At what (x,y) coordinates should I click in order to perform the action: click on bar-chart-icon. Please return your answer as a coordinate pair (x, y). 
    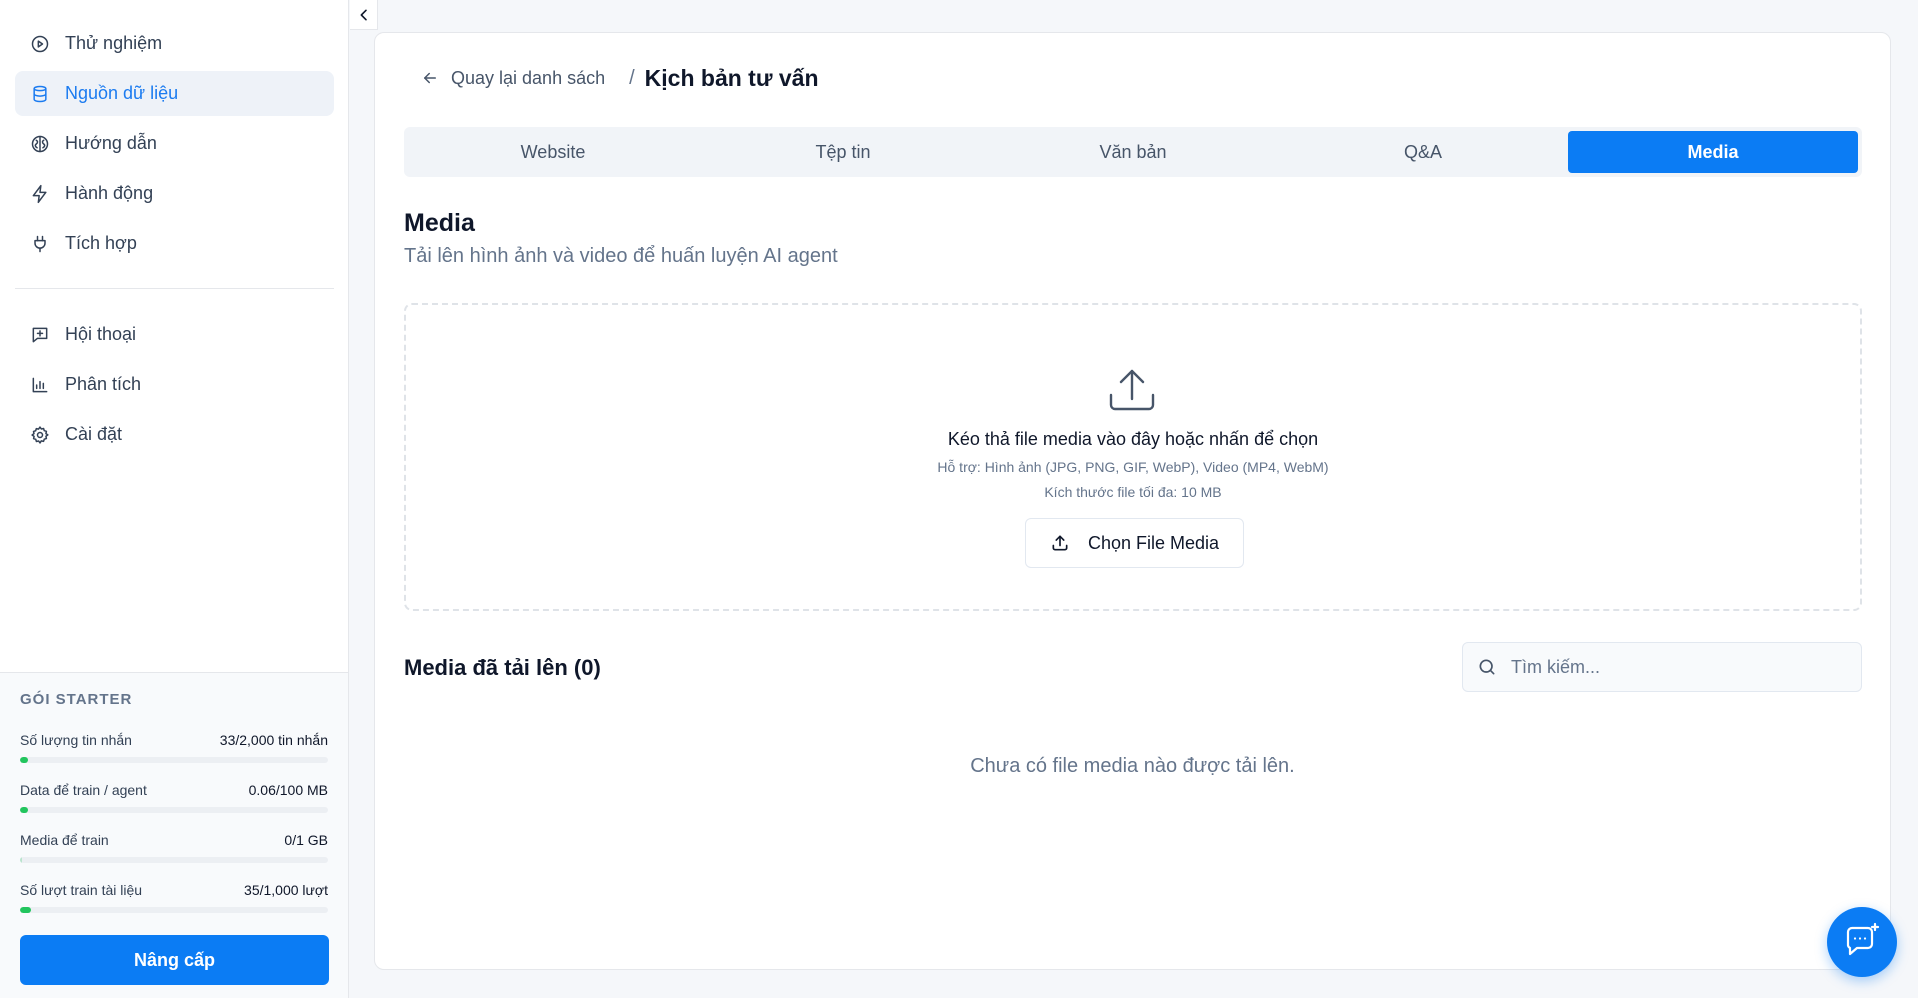
    Looking at the image, I should click on (40, 385).